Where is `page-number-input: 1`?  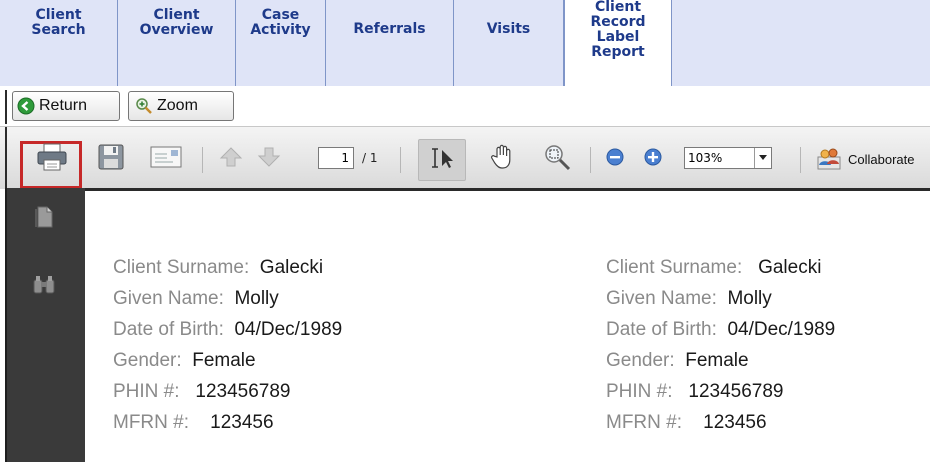 page-number-input: 1 is located at coordinates (336, 158).